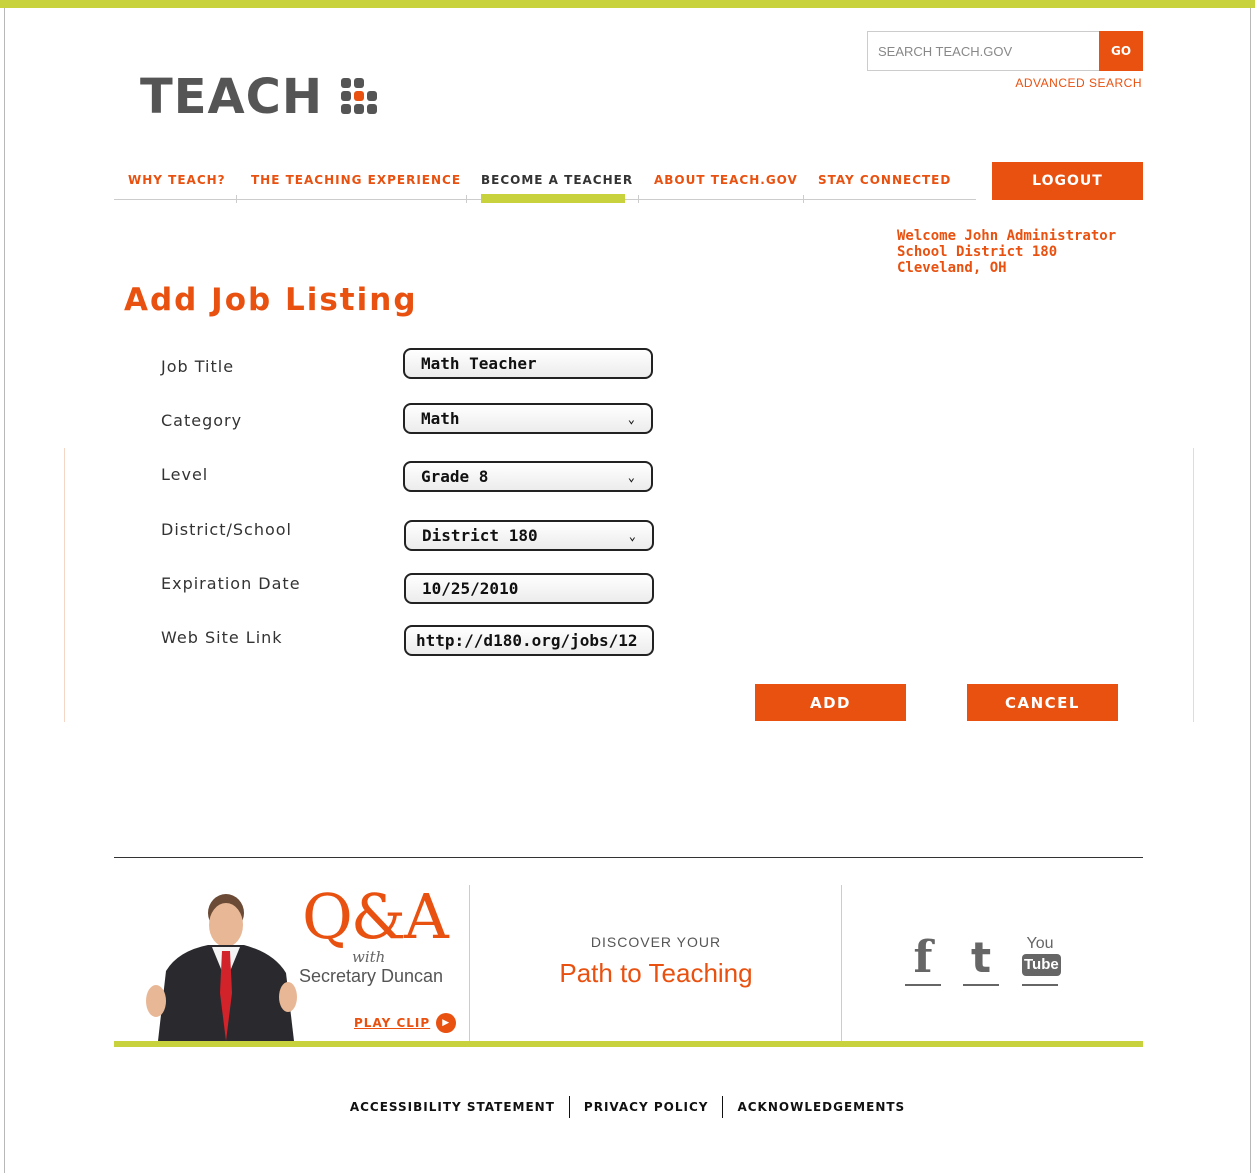  Describe the element at coordinates (271, 300) in the screenshot. I see `page-title: Add Job Listing` at that location.